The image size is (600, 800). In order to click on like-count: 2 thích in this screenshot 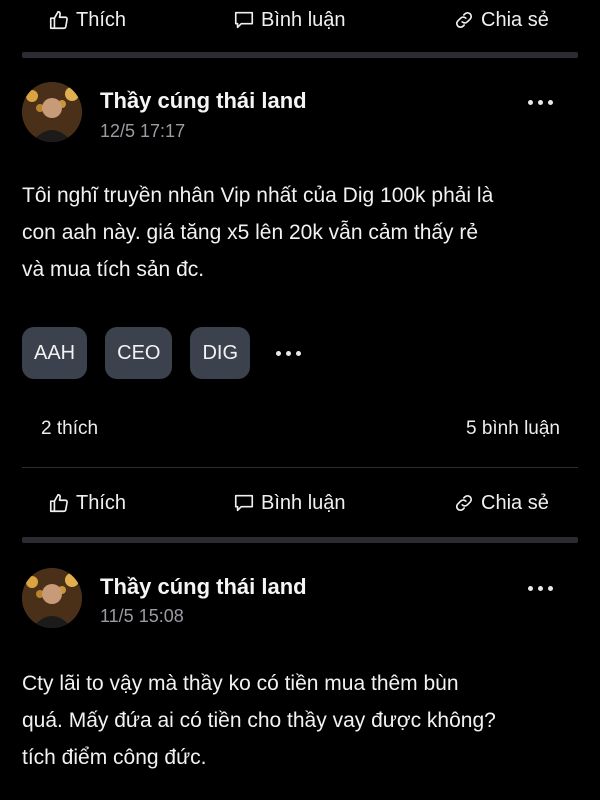, I will do `click(69, 429)`.